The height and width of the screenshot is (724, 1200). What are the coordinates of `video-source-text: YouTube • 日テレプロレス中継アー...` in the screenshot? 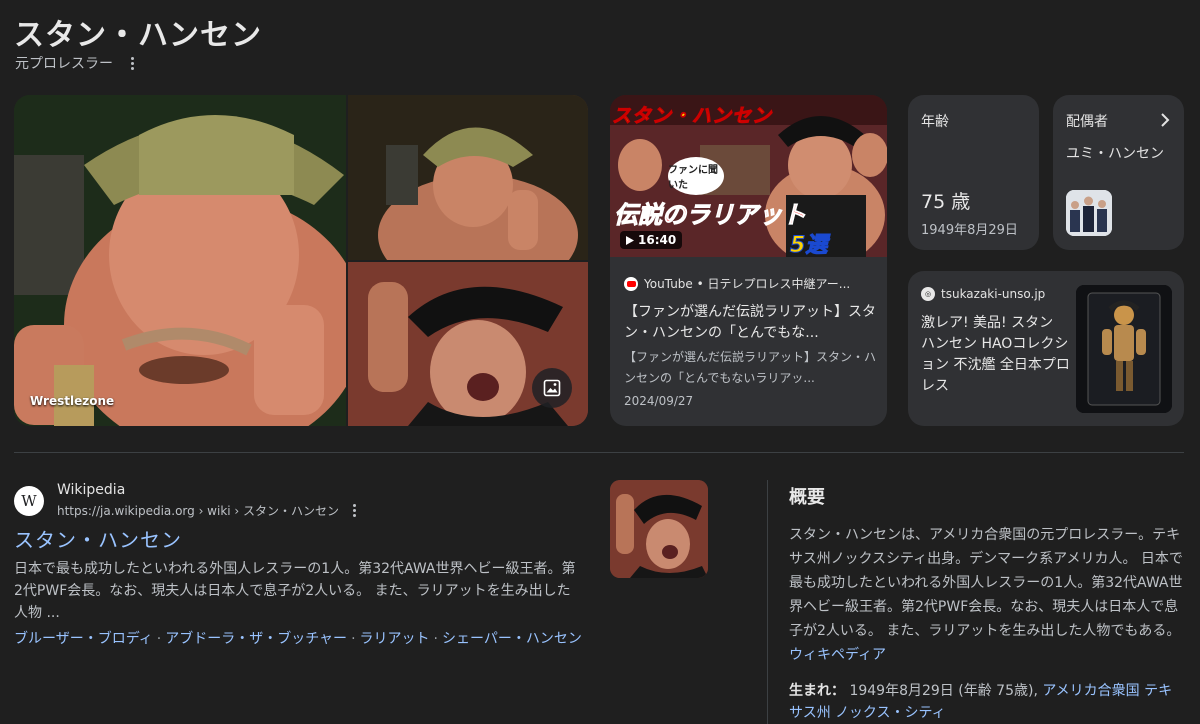 It's located at (747, 284).